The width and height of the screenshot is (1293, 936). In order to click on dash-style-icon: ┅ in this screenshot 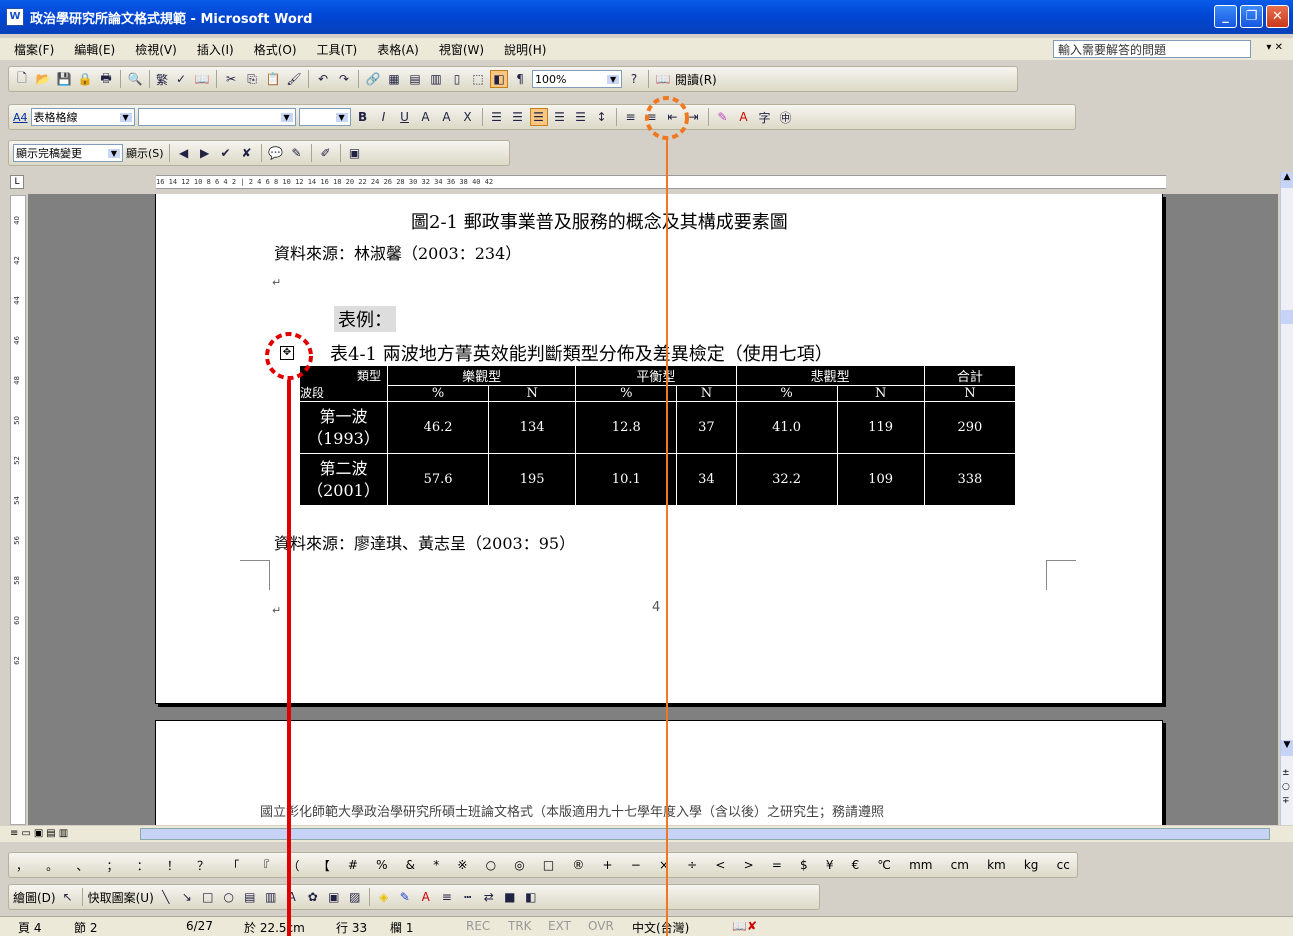, I will do `click(468, 897)`.